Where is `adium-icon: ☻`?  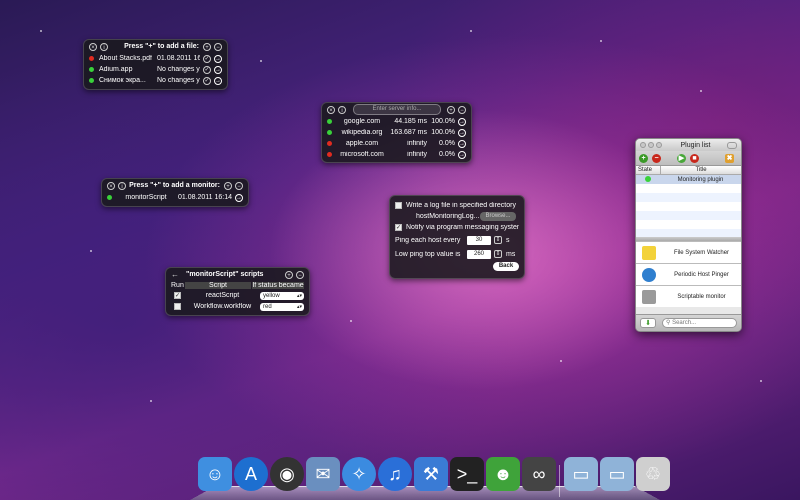 adium-icon: ☻ is located at coordinates (503, 474).